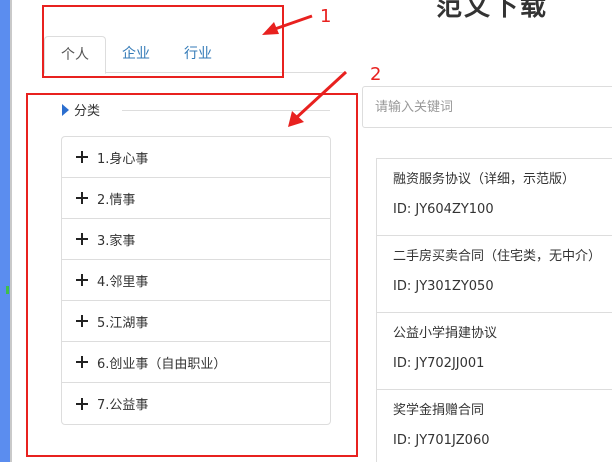  Describe the element at coordinates (123, 159) in the screenshot. I see `category-item-label: 1.身心事` at that location.